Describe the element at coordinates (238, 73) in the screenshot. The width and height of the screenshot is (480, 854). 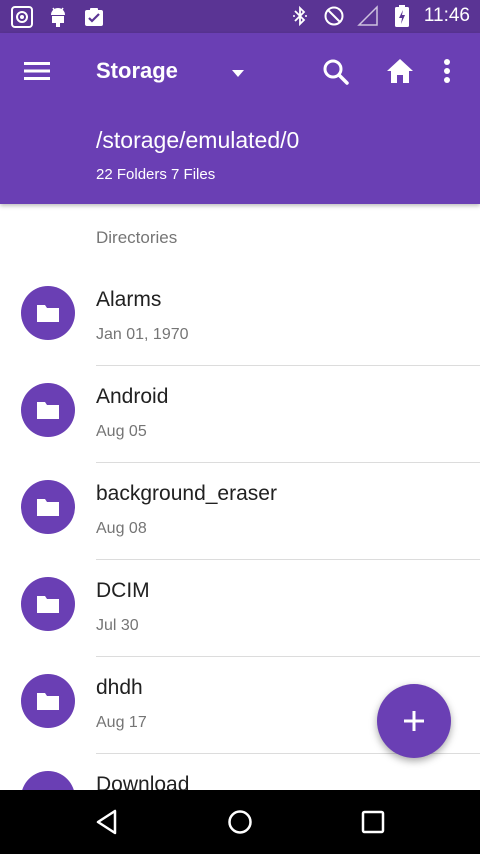
I see `dropdown-arrow-icon` at that location.